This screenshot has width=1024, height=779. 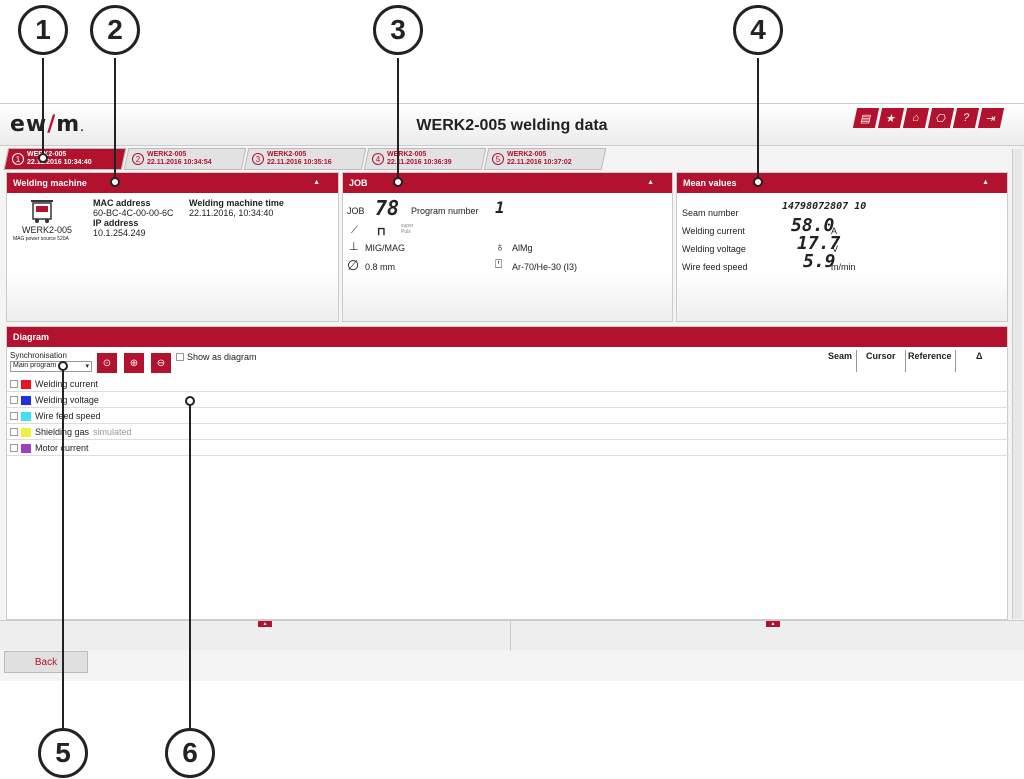 What do you see at coordinates (508, 432) in the screenshot?
I see `channel-row: Shielding gas simulated` at bounding box center [508, 432].